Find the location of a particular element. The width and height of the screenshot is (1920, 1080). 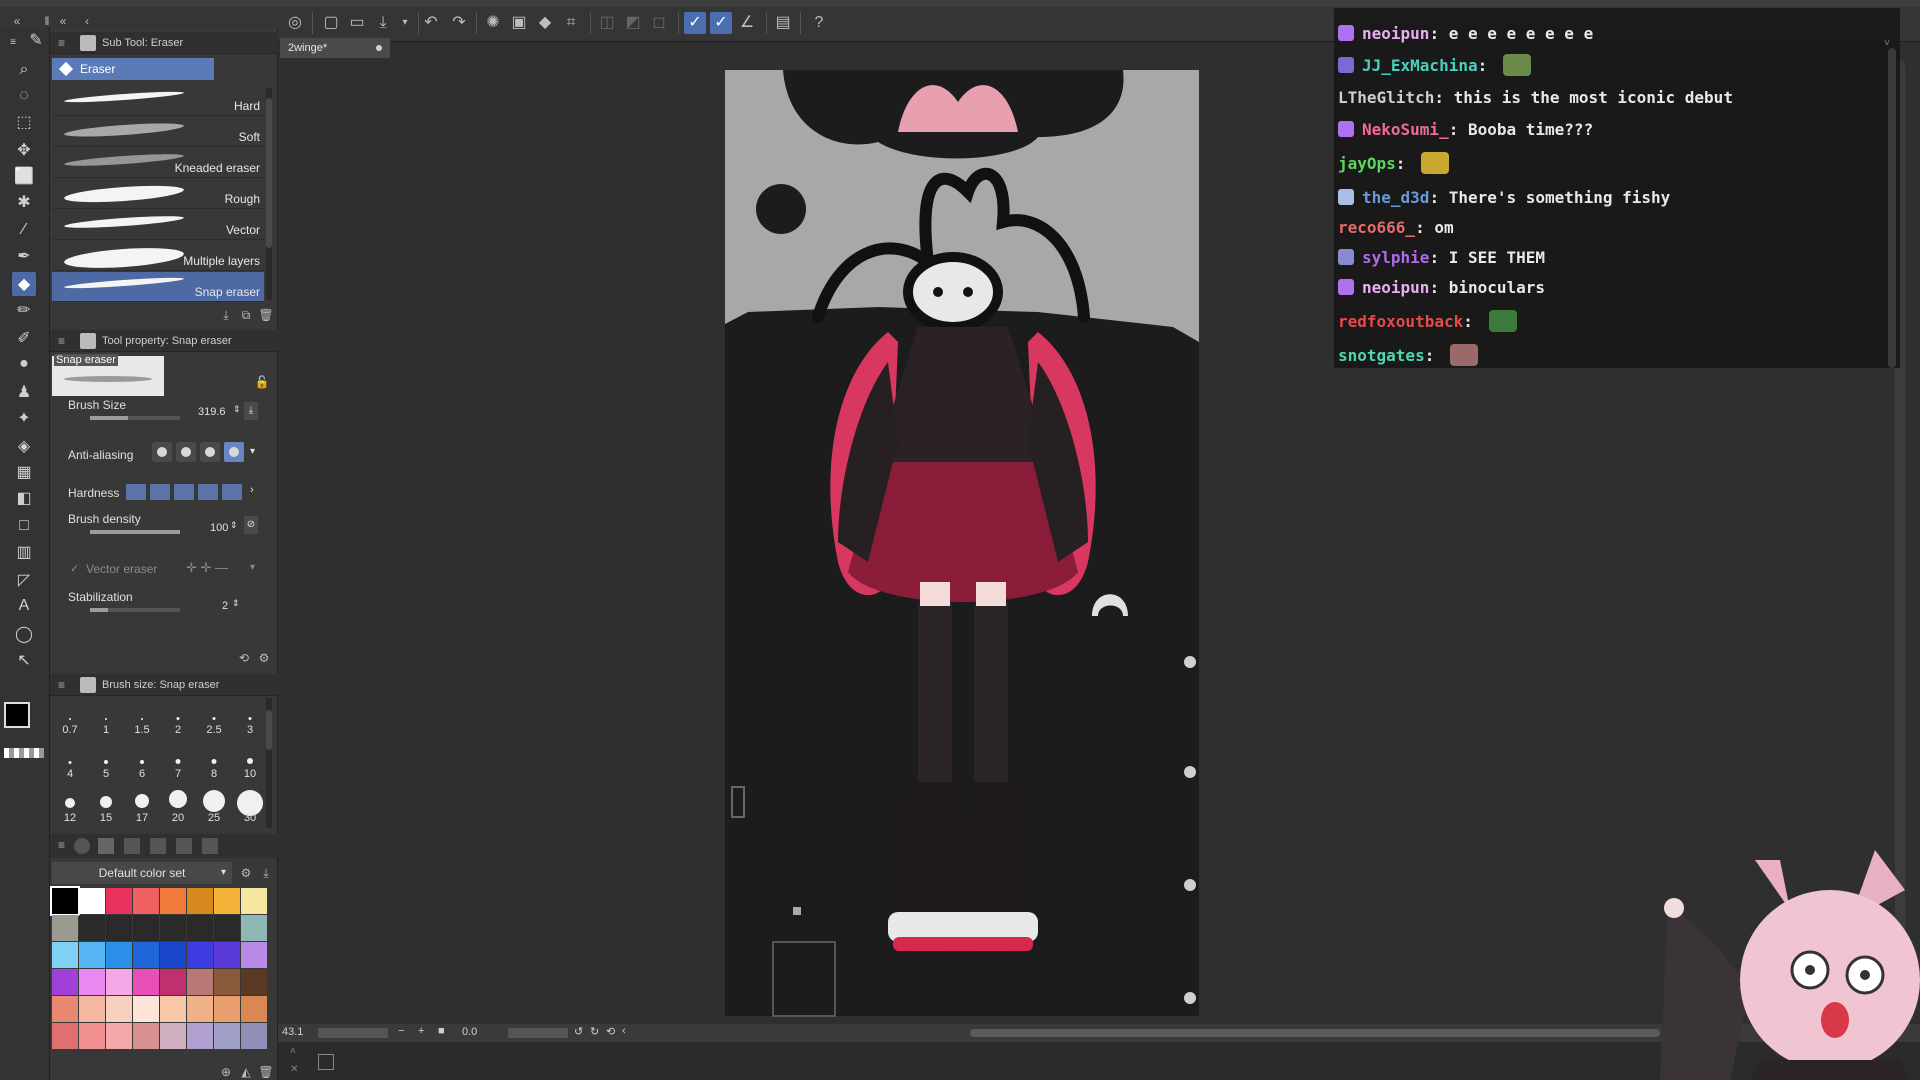

zoom-out-icon: − is located at coordinates (401, 1031).